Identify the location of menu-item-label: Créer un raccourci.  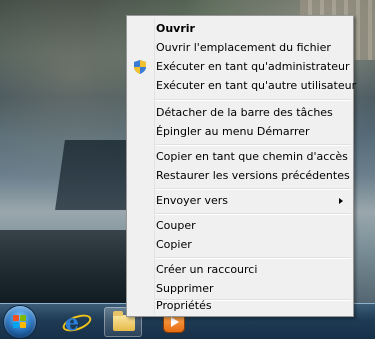
(207, 269).